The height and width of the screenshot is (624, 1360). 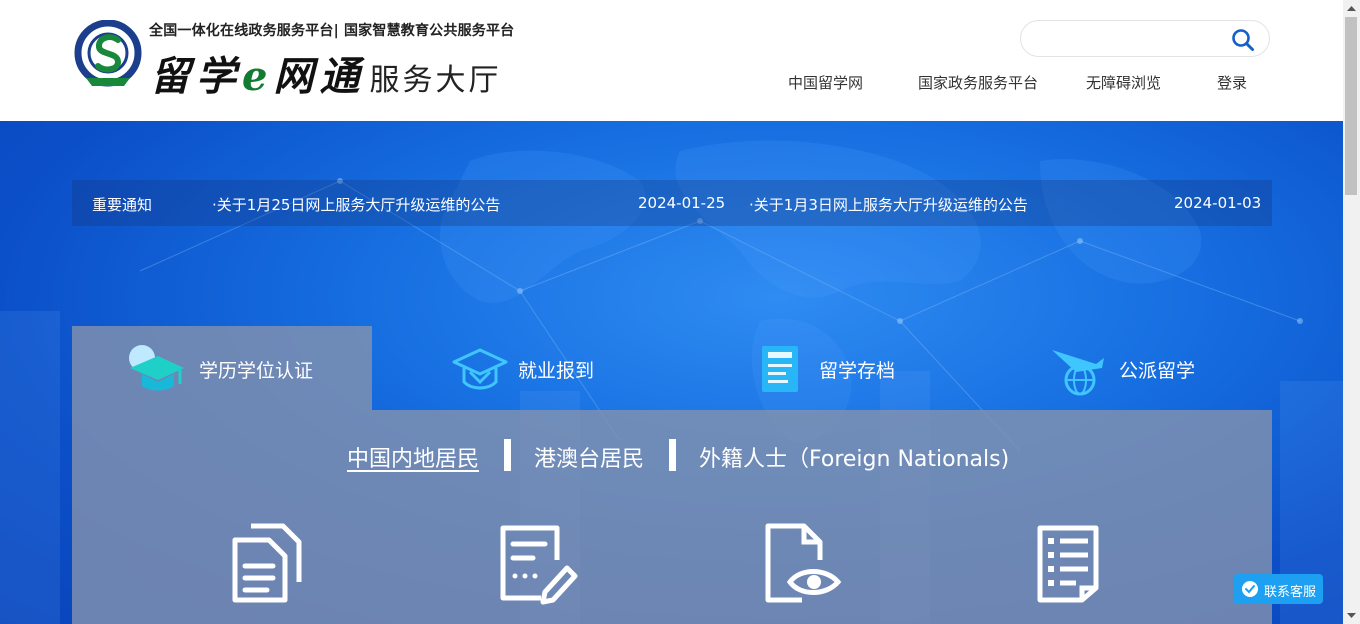 What do you see at coordinates (1351, 8) in the screenshot?
I see `scroll-up-arrow-icon` at bounding box center [1351, 8].